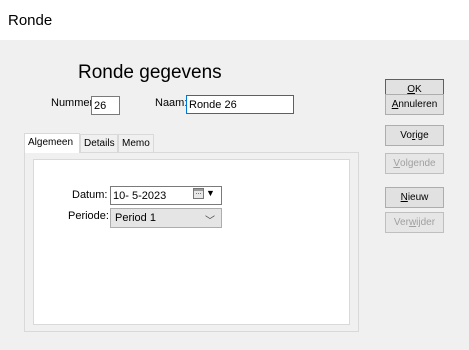 The width and height of the screenshot is (469, 350). I want to click on volgende-accel: V, so click(397, 163).